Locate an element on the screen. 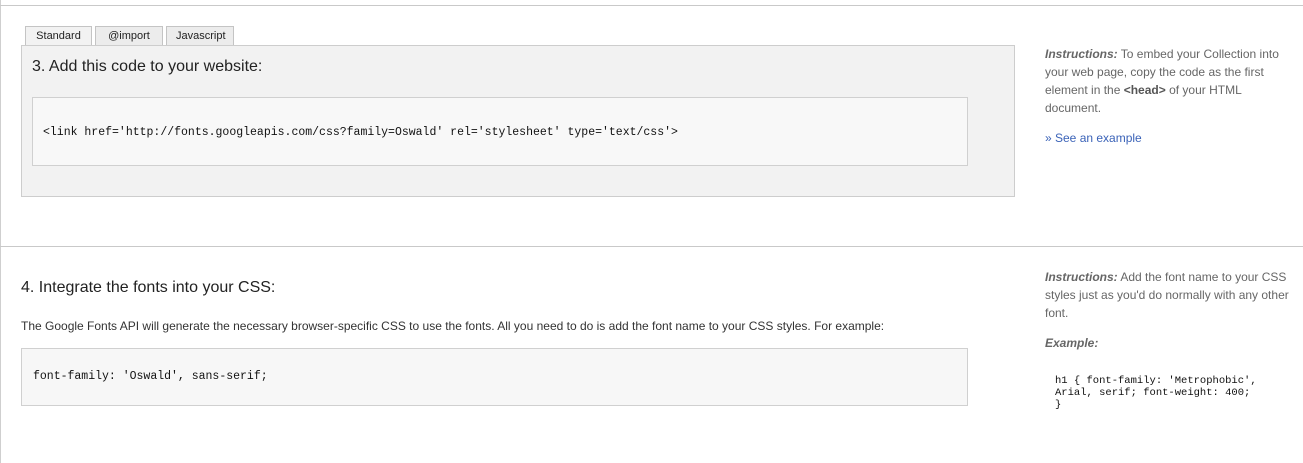  embed-tabs: Standard @import Javascript is located at coordinates (131, 36).